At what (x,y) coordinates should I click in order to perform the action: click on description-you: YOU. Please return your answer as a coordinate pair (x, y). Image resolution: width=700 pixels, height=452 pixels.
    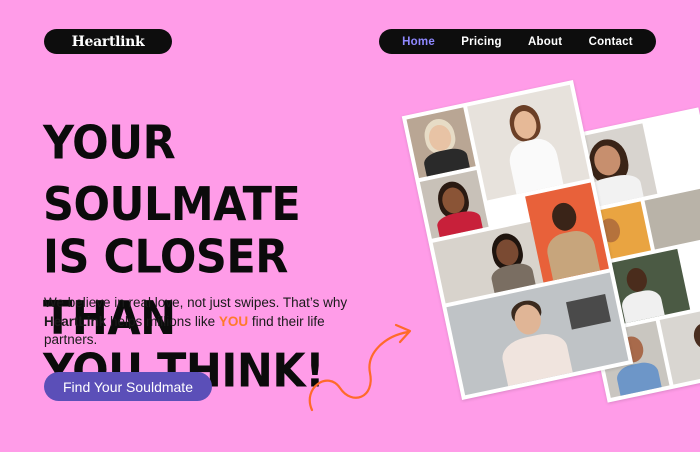
    Looking at the image, I should click on (233, 321).